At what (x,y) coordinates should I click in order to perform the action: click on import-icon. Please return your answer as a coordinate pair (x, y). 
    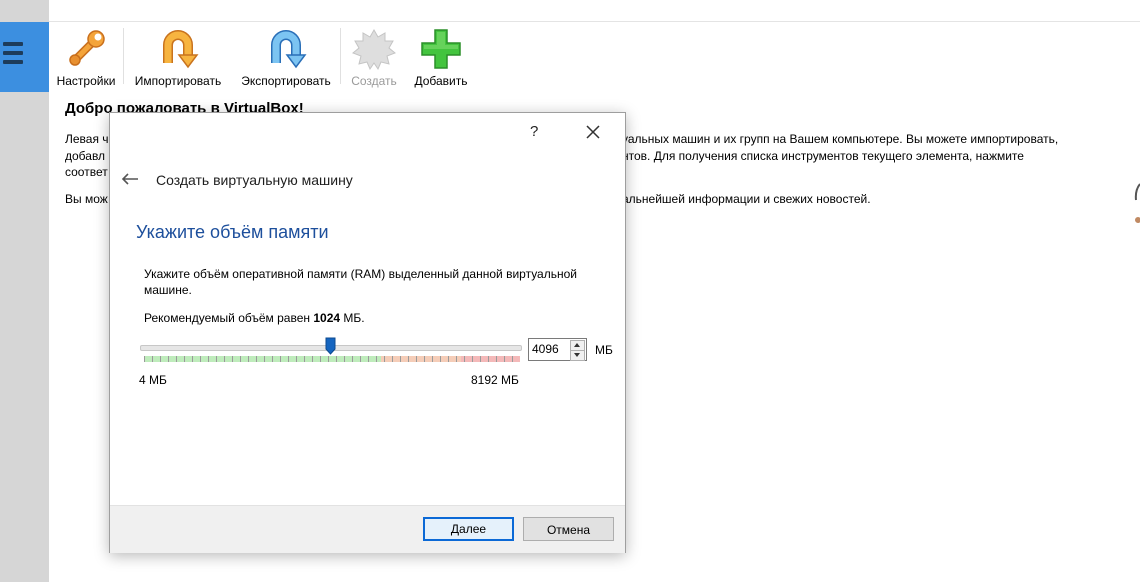
    Looking at the image, I should click on (181, 49).